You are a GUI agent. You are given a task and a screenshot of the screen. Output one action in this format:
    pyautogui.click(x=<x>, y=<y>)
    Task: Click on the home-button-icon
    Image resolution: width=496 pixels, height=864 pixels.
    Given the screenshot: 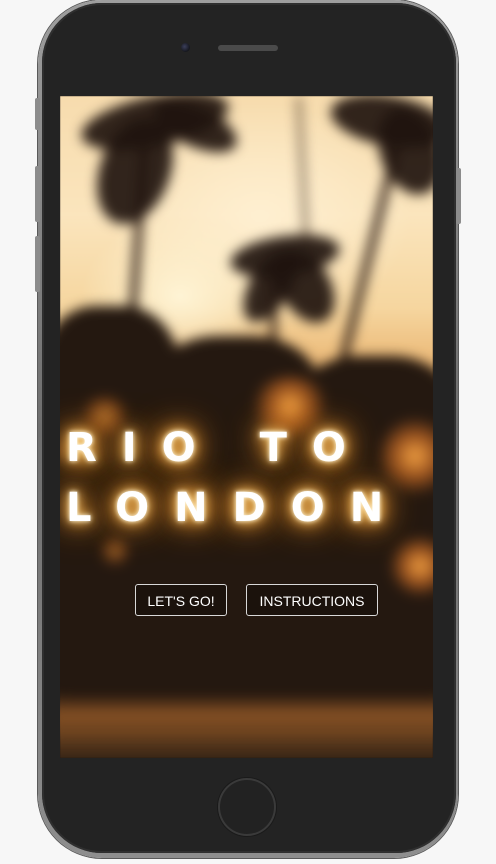 What is the action you would take?
    pyautogui.click(x=247, y=807)
    